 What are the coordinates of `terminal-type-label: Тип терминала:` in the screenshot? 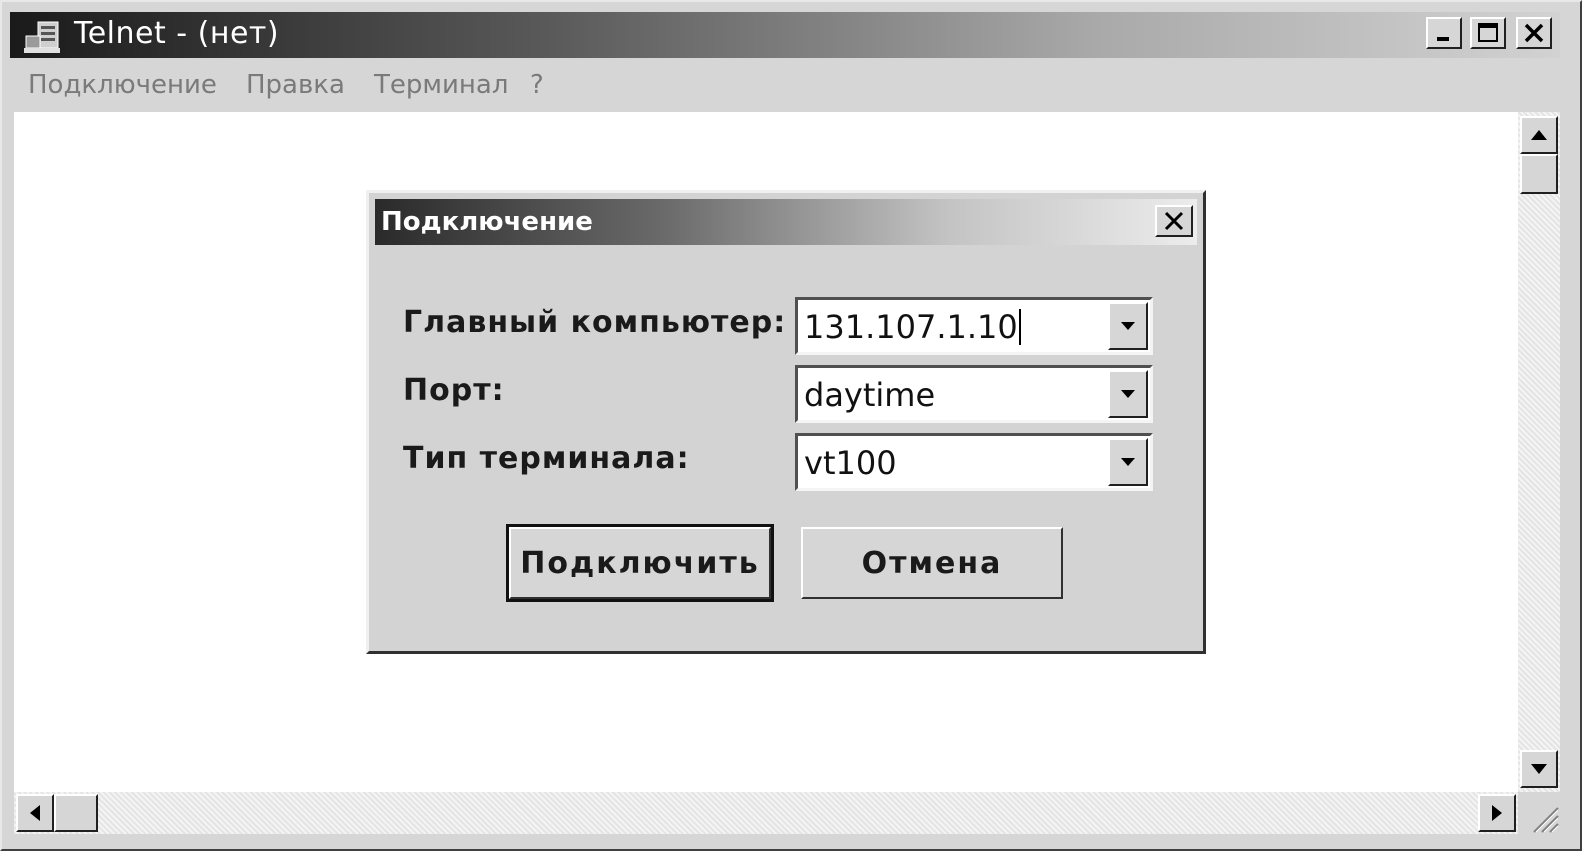 It's located at (546, 458).